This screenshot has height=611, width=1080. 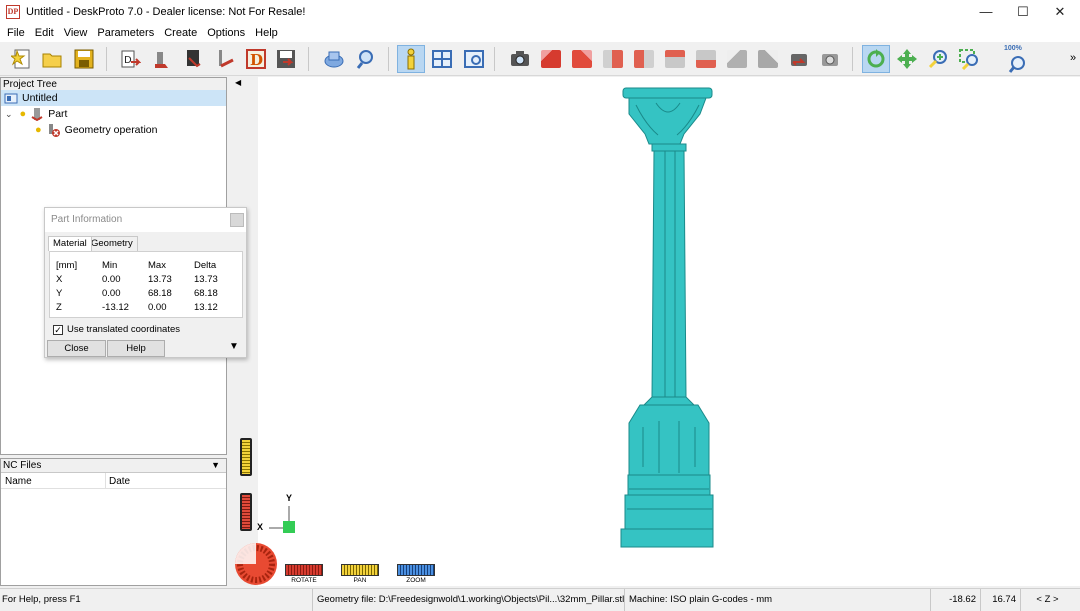 I want to click on zoom-window-button, so click(x=969, y=59).